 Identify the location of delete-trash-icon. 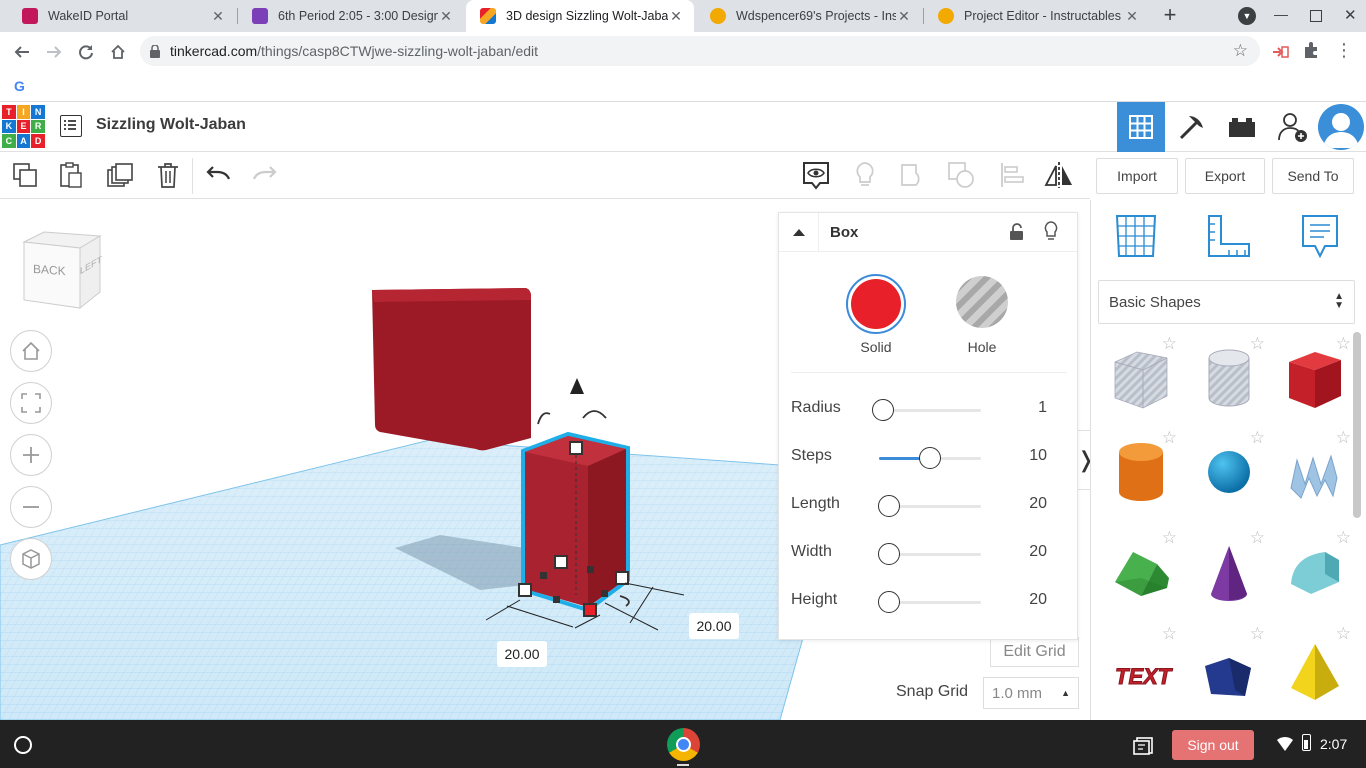
(168, 175).